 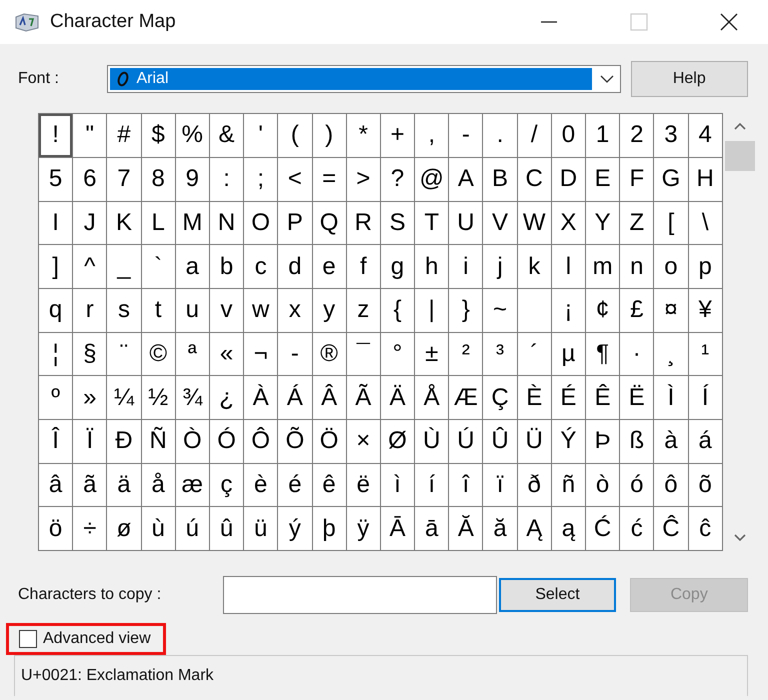 I want to click on character-cell: Ã, so click(x=363, y=397).